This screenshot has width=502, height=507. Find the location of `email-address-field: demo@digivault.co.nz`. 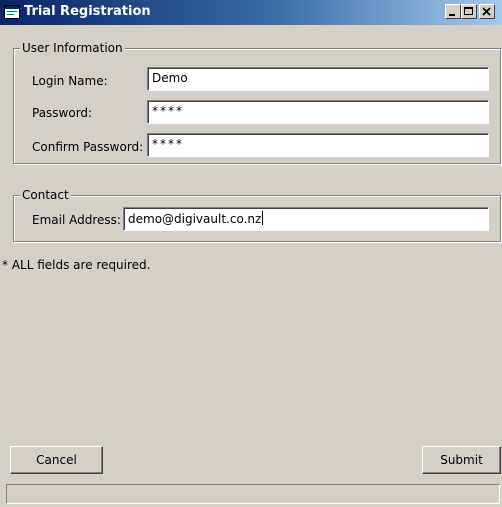

email-address-field: demo@digivault.co.nz is located at coordinates (306, 219).